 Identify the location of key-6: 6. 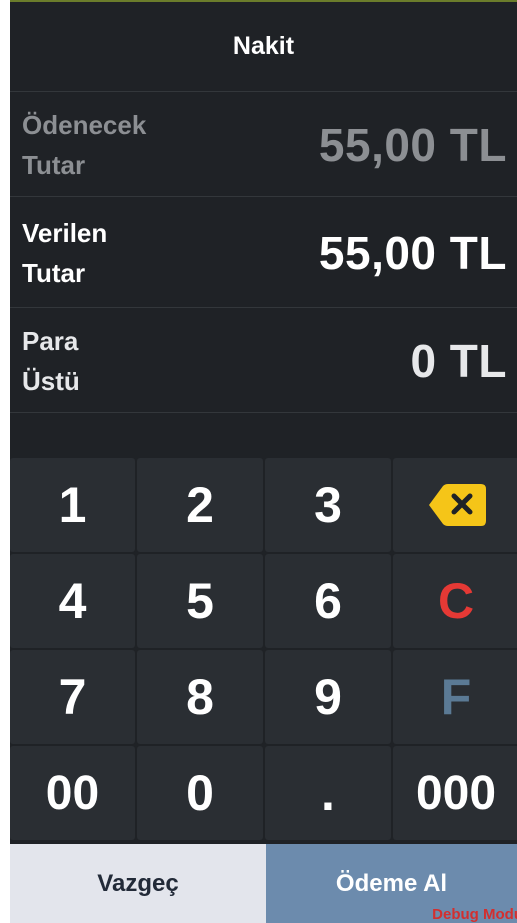
(328, 601).